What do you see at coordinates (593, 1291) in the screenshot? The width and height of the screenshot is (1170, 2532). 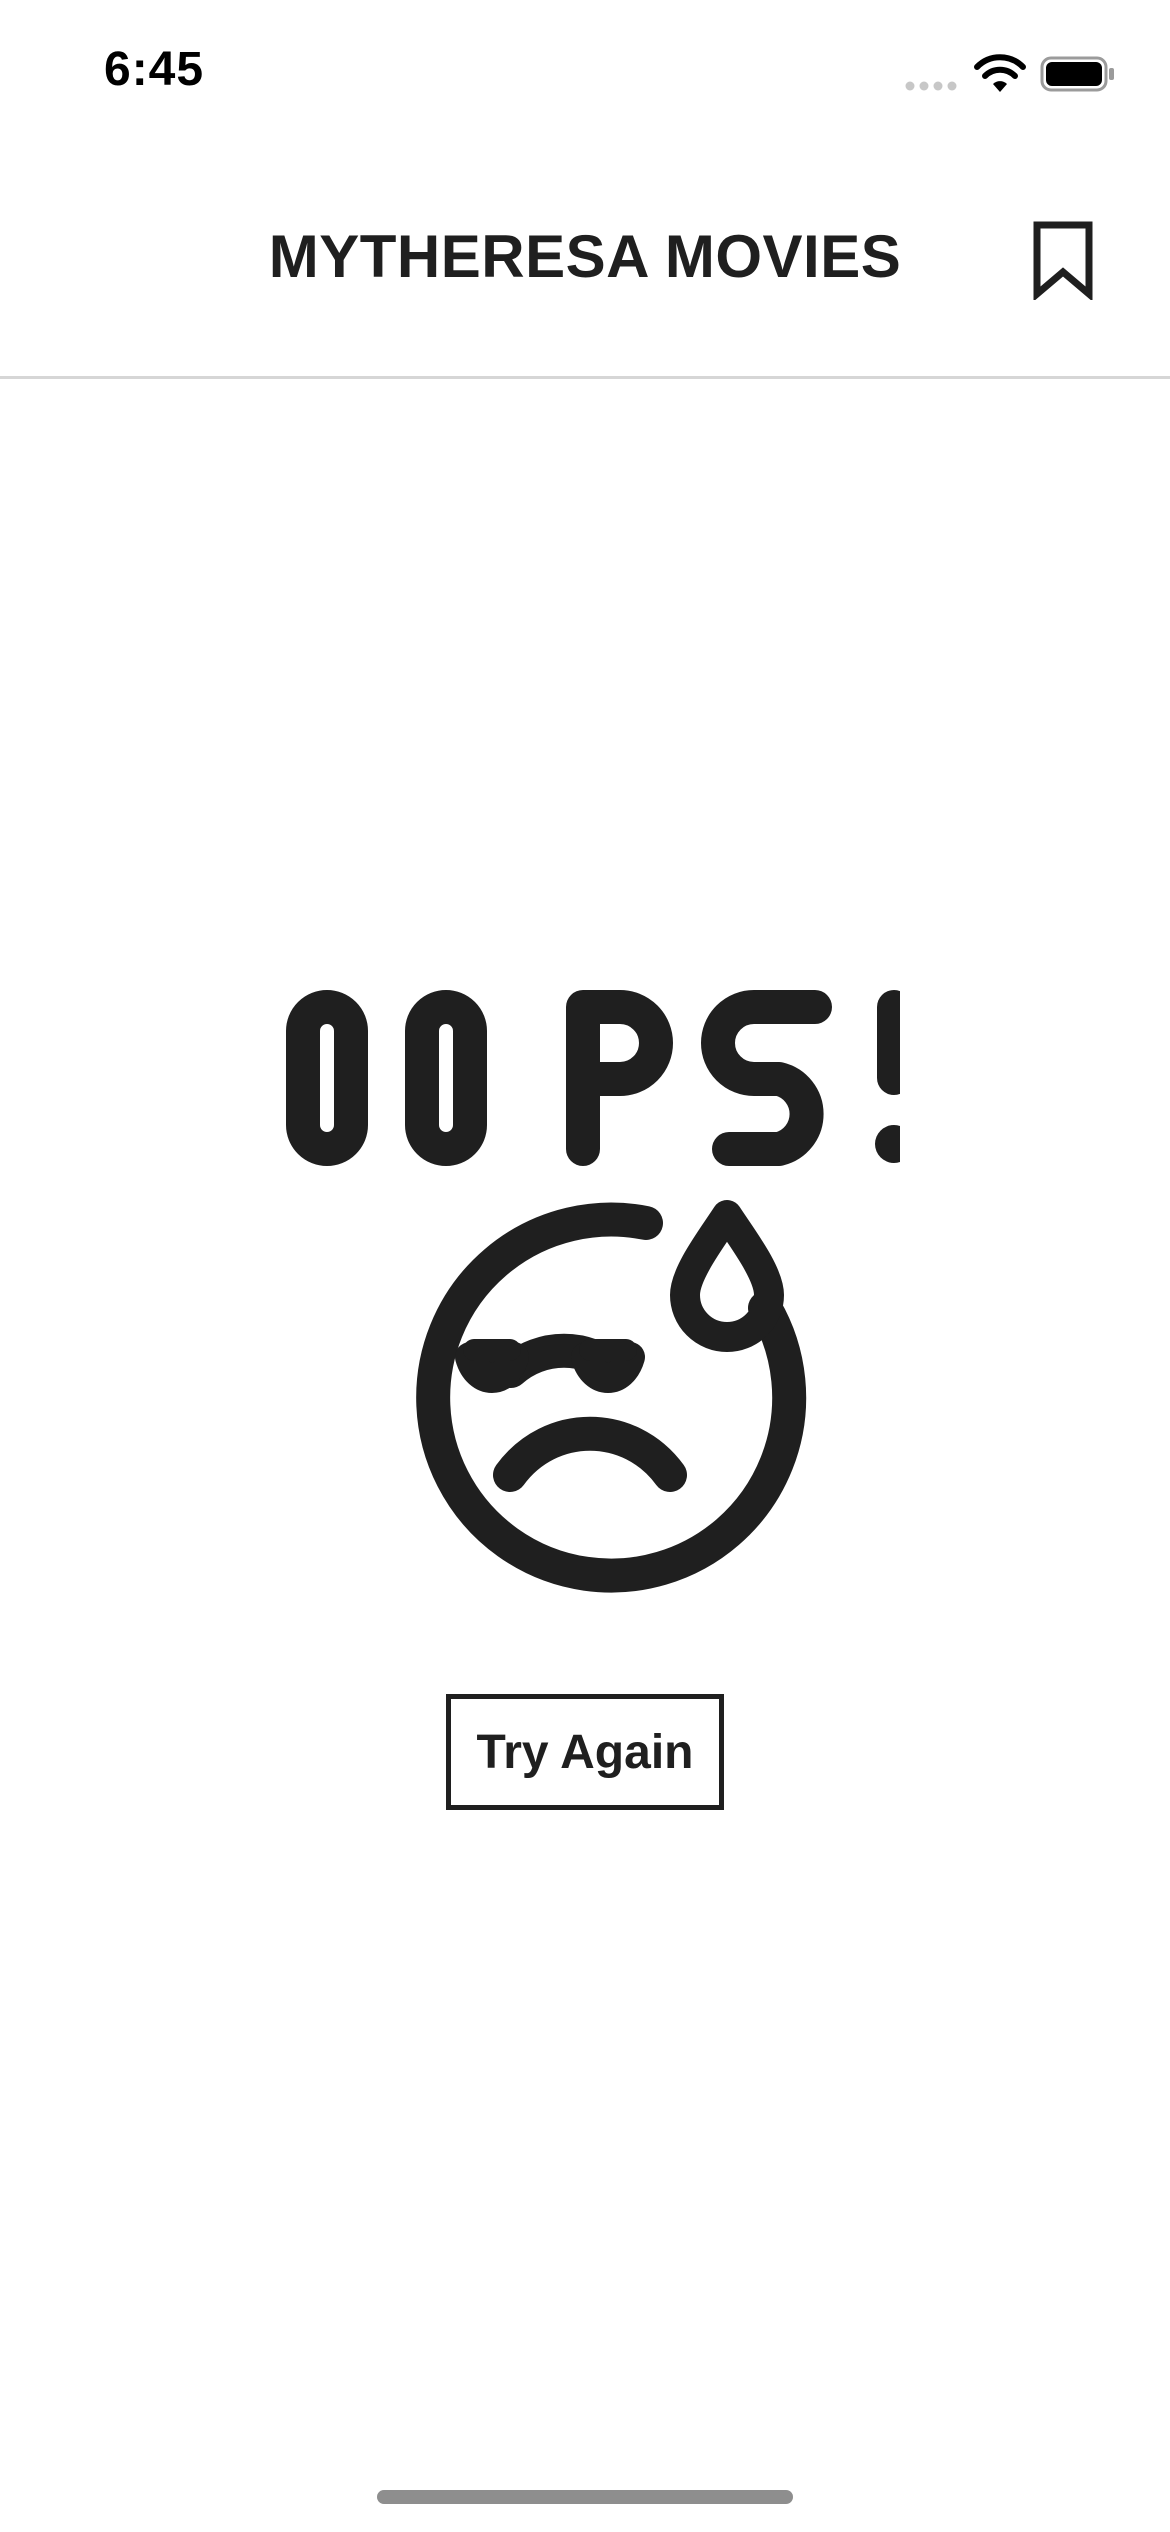 I see `sad-sweating-face-icon` at bounding box center [593, 1291].